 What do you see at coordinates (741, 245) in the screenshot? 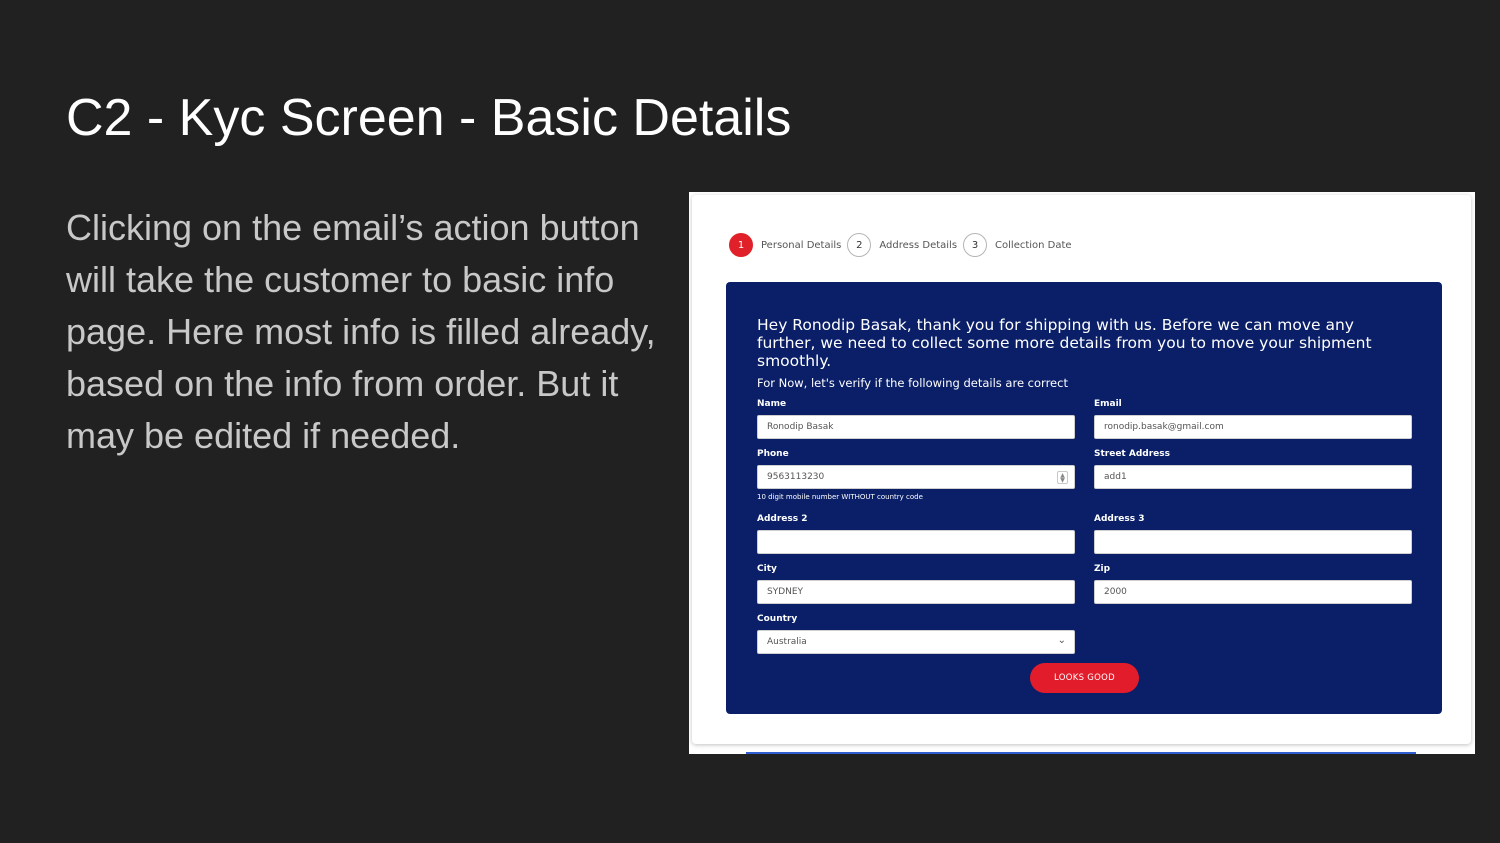
I see `step-number: 1` at bounding box center [741, 245].